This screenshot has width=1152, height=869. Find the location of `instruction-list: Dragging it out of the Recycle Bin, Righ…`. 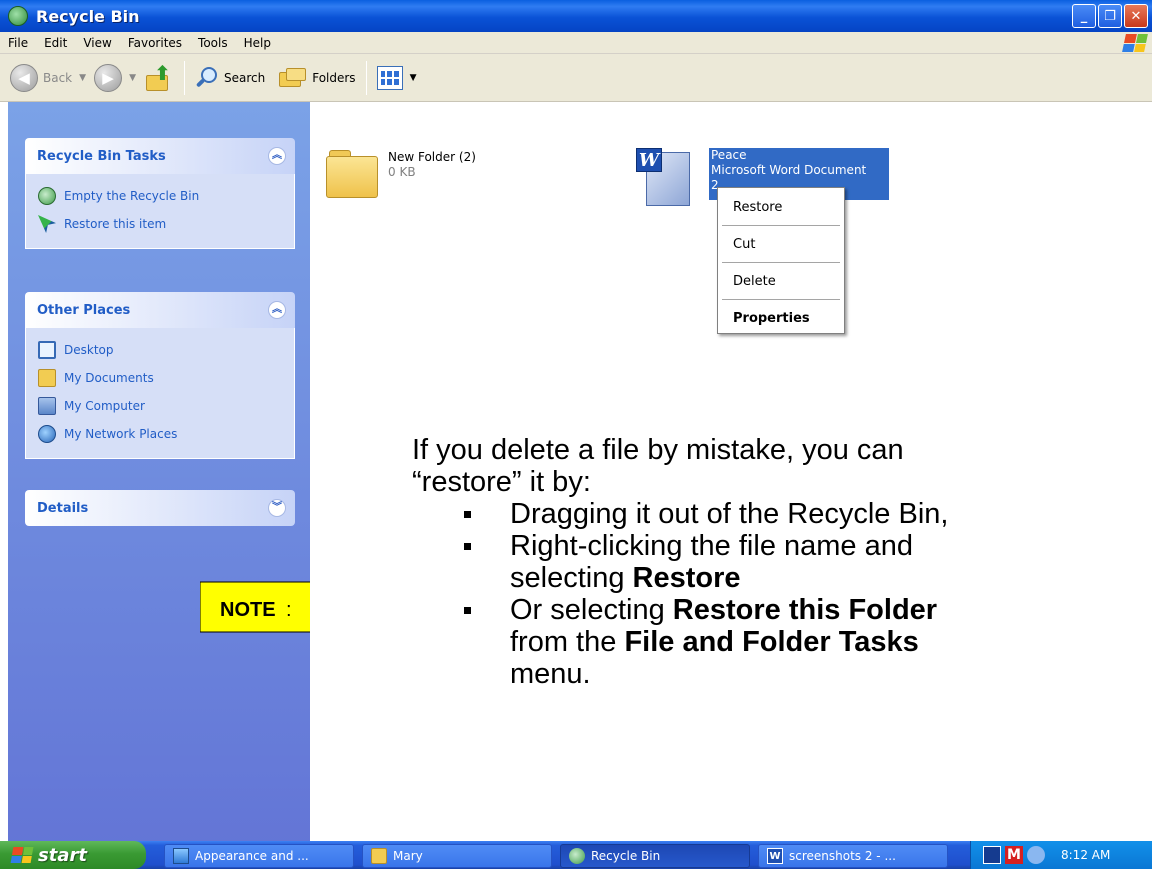

instruction-list: Dragging it out of the Recycle Bin, Righ… is located at coordinates (788, 594).